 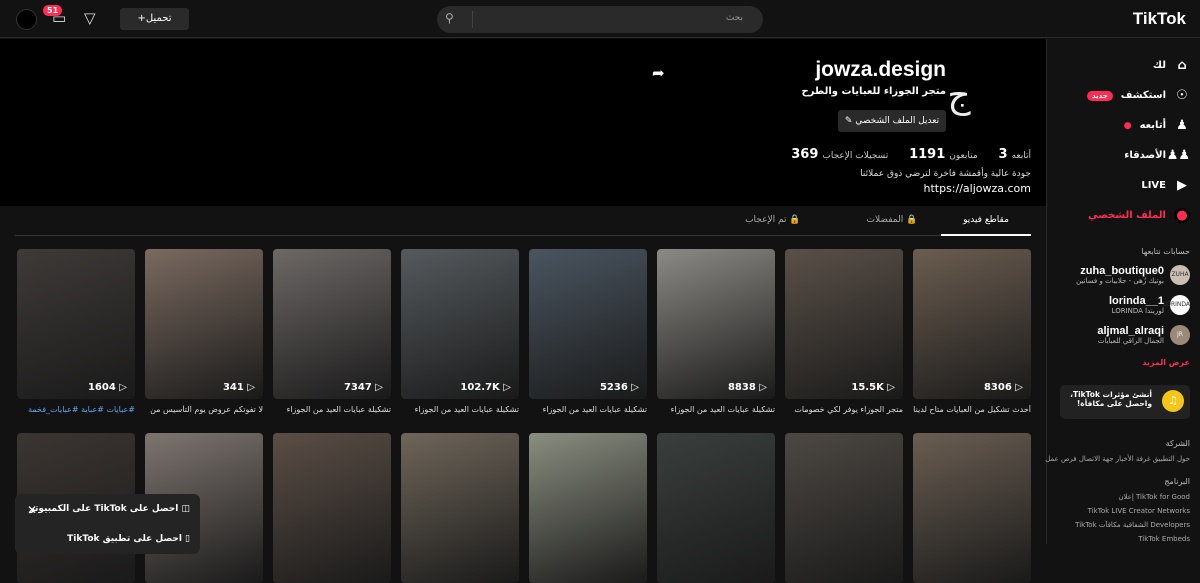 What do you see at coordinates (1130, 331) in the screenshot?
I see `account-name: aljmal_alraqi` at bounding box center [1130, 331].